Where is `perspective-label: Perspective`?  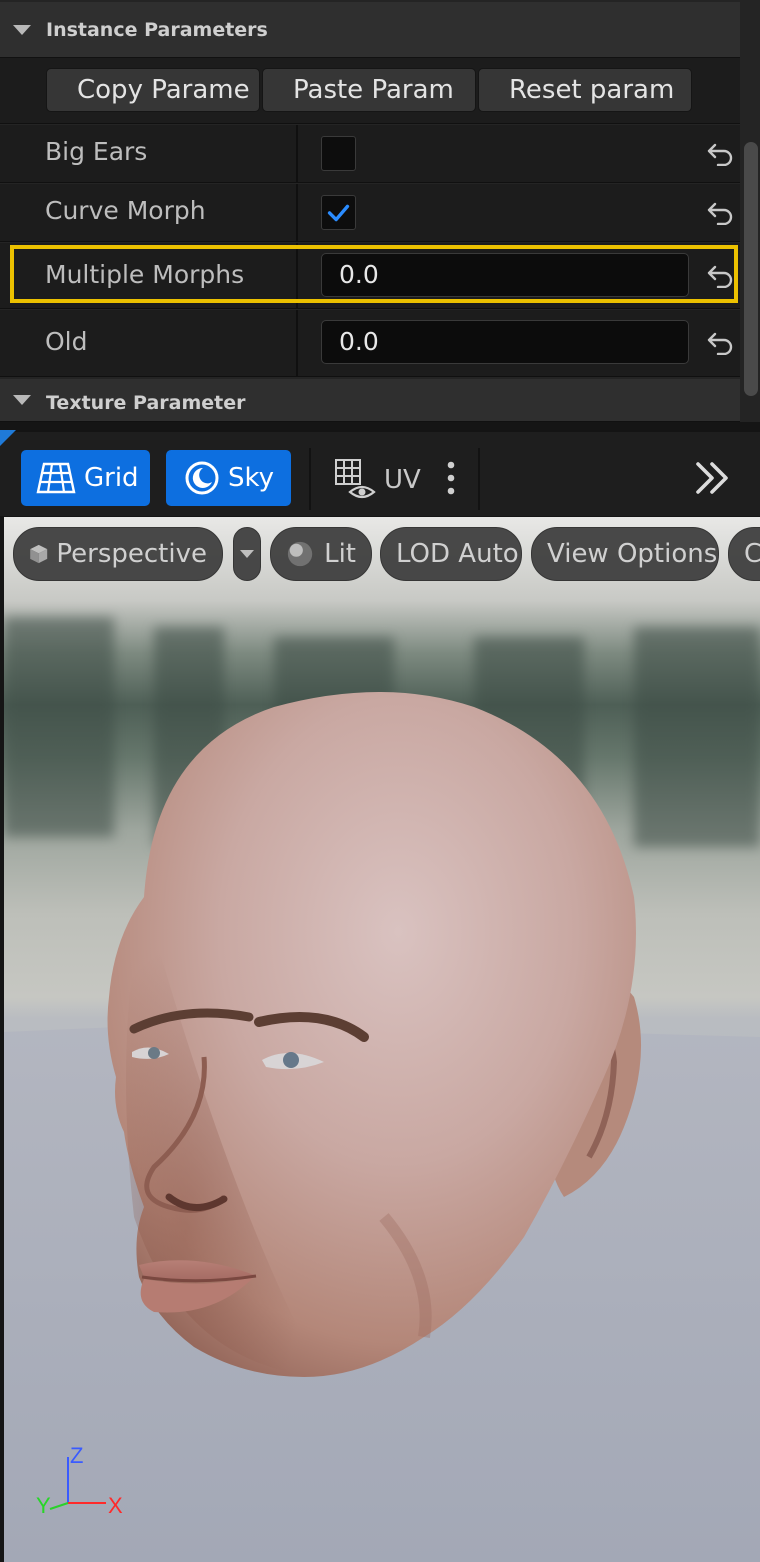 perspective-label: Perspective is located at coordinates (131, 554).